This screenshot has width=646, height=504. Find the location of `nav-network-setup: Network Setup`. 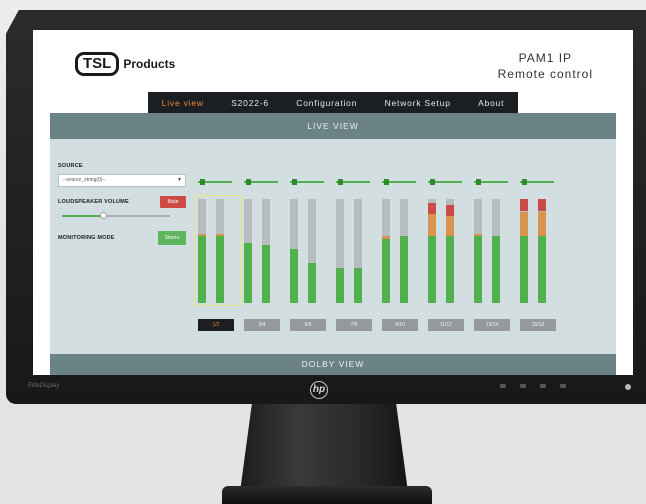

nav-network-setup: Network Setup is located at coordinates (418, 103).